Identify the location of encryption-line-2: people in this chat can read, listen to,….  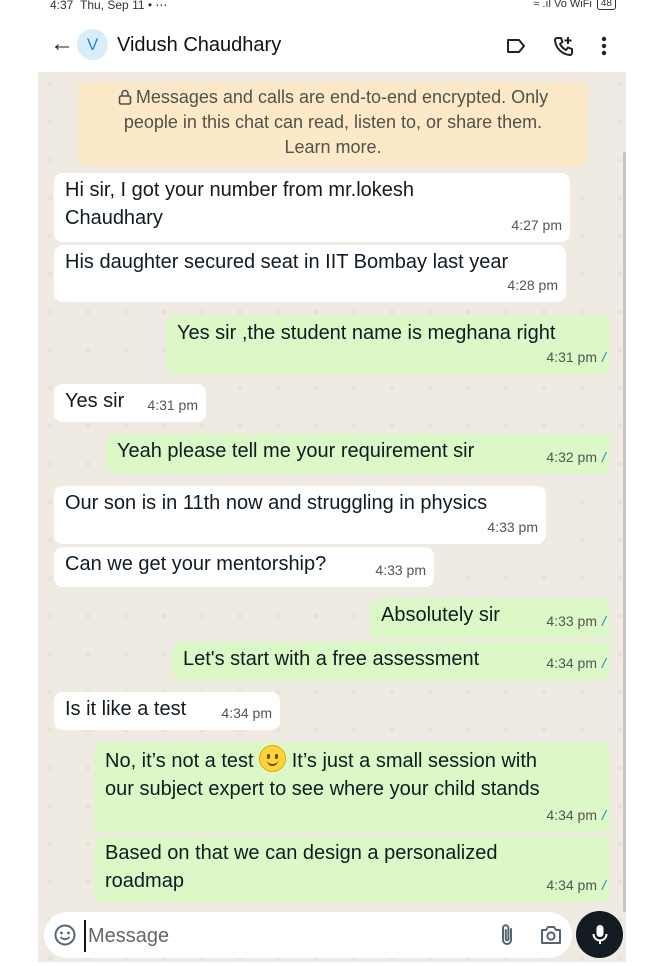
(333, 122).